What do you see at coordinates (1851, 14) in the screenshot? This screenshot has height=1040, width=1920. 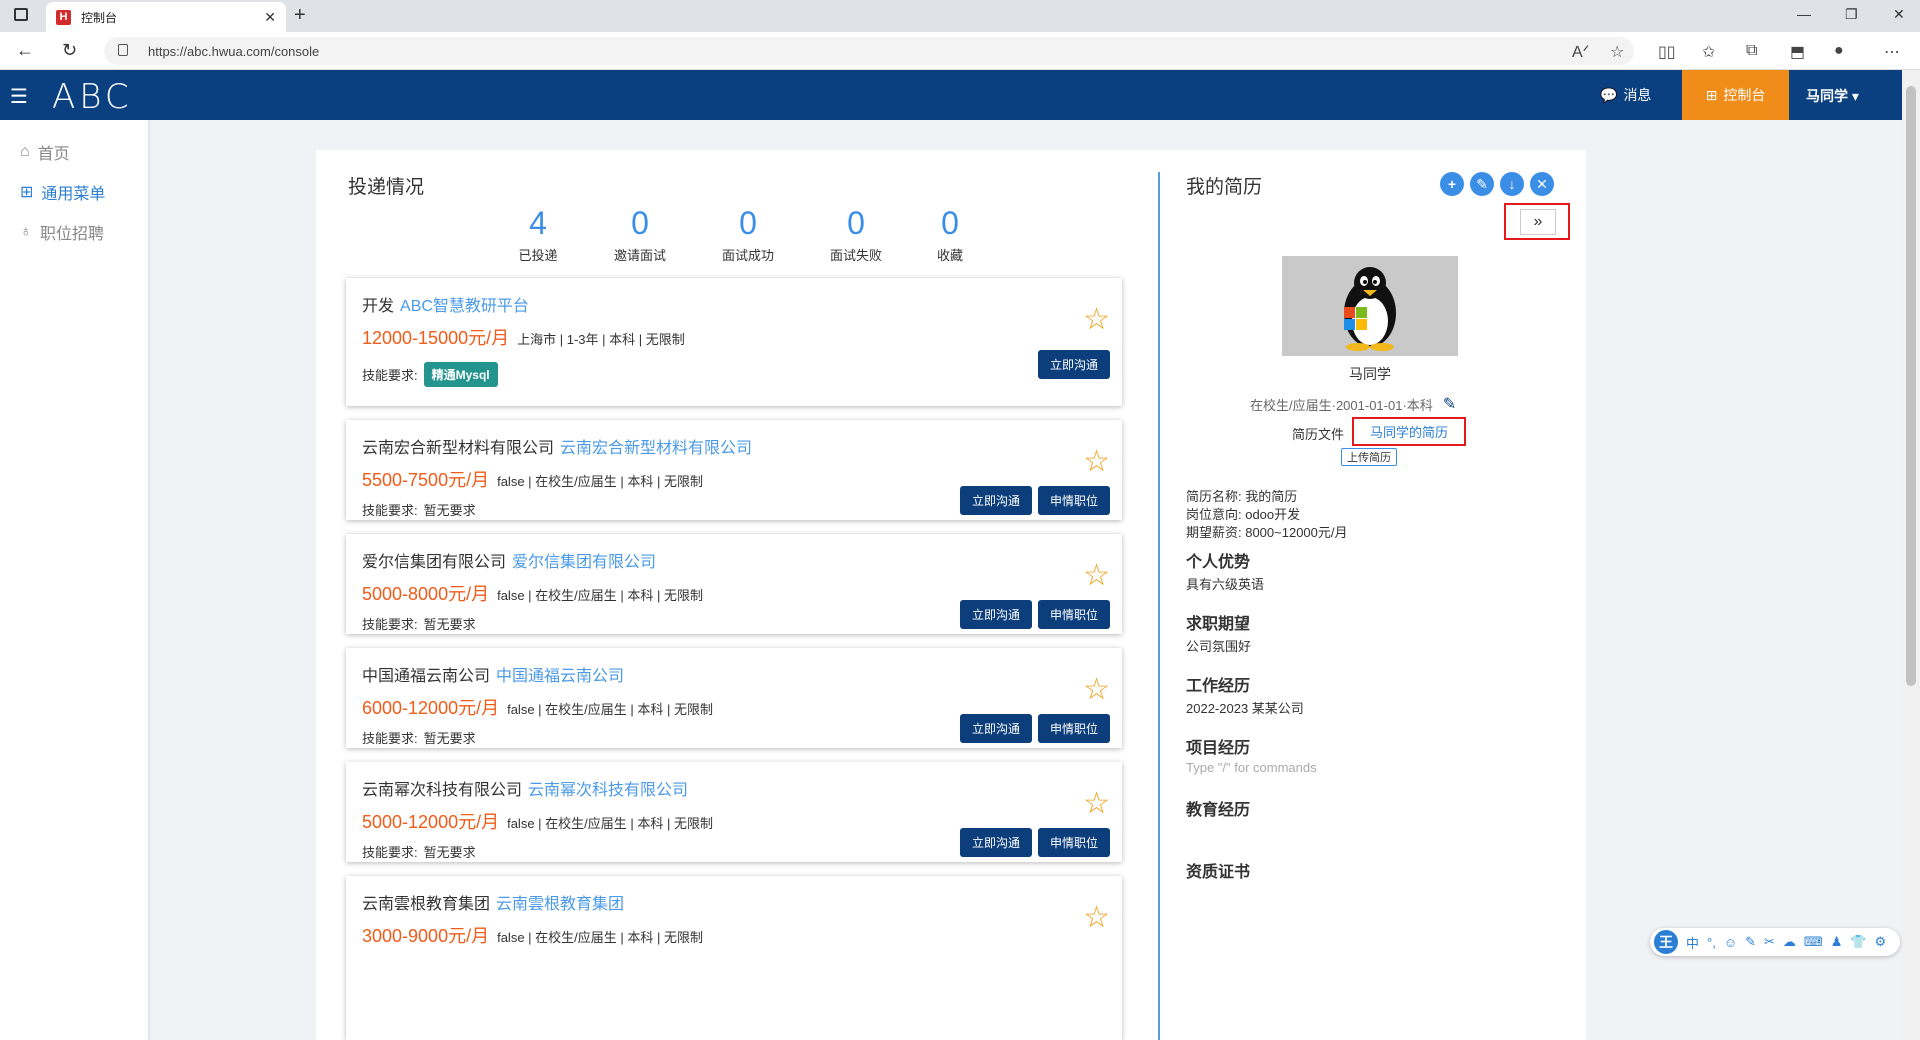 I see `restore-icon: ❐` at bounding box center [1851, 14].